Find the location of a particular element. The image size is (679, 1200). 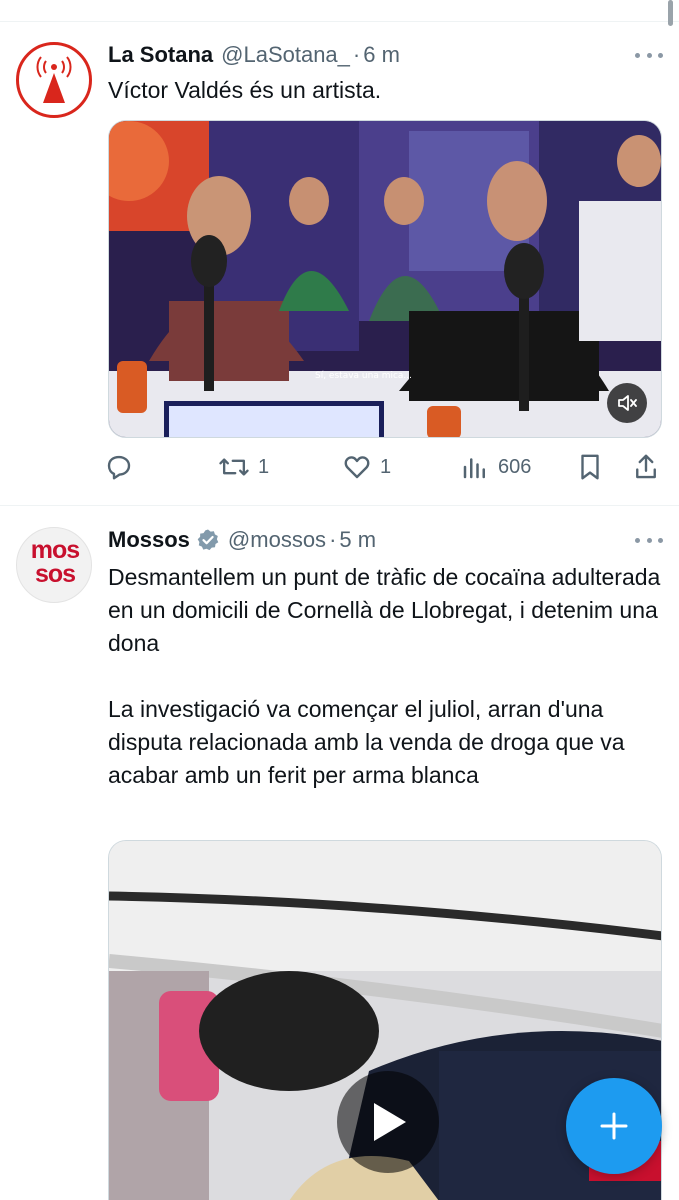

radio-tower-logo-icon is located at coordinates (54, 79).